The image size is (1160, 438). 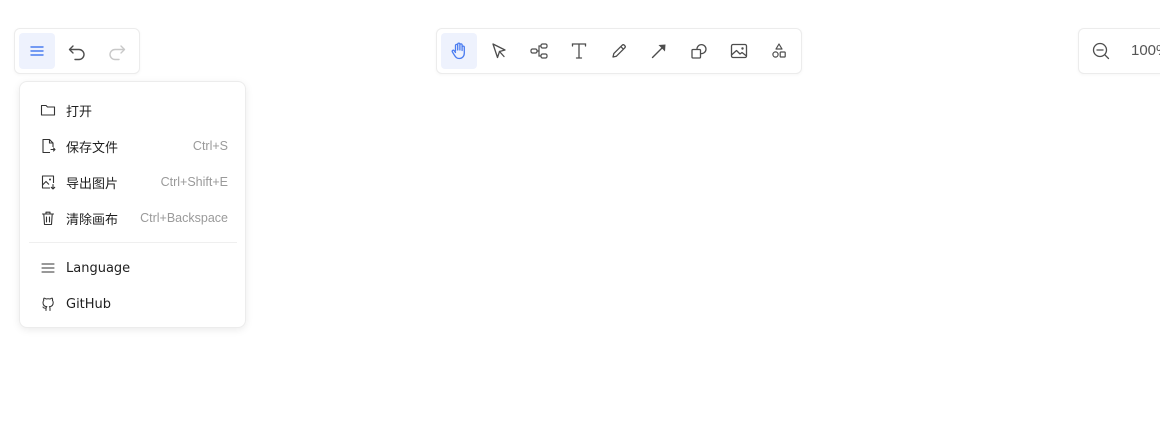 I want to click on main-menu-button, so click(x=37, y=51).